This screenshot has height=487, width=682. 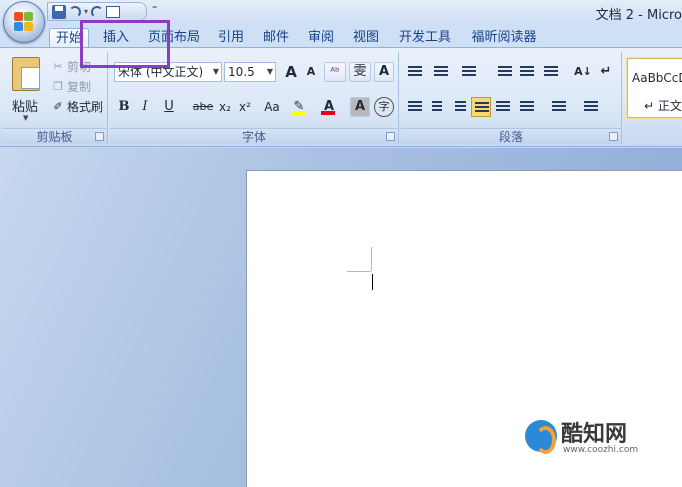 I want to click on enclose-characters-button: 字, so click(x=384, y=107).